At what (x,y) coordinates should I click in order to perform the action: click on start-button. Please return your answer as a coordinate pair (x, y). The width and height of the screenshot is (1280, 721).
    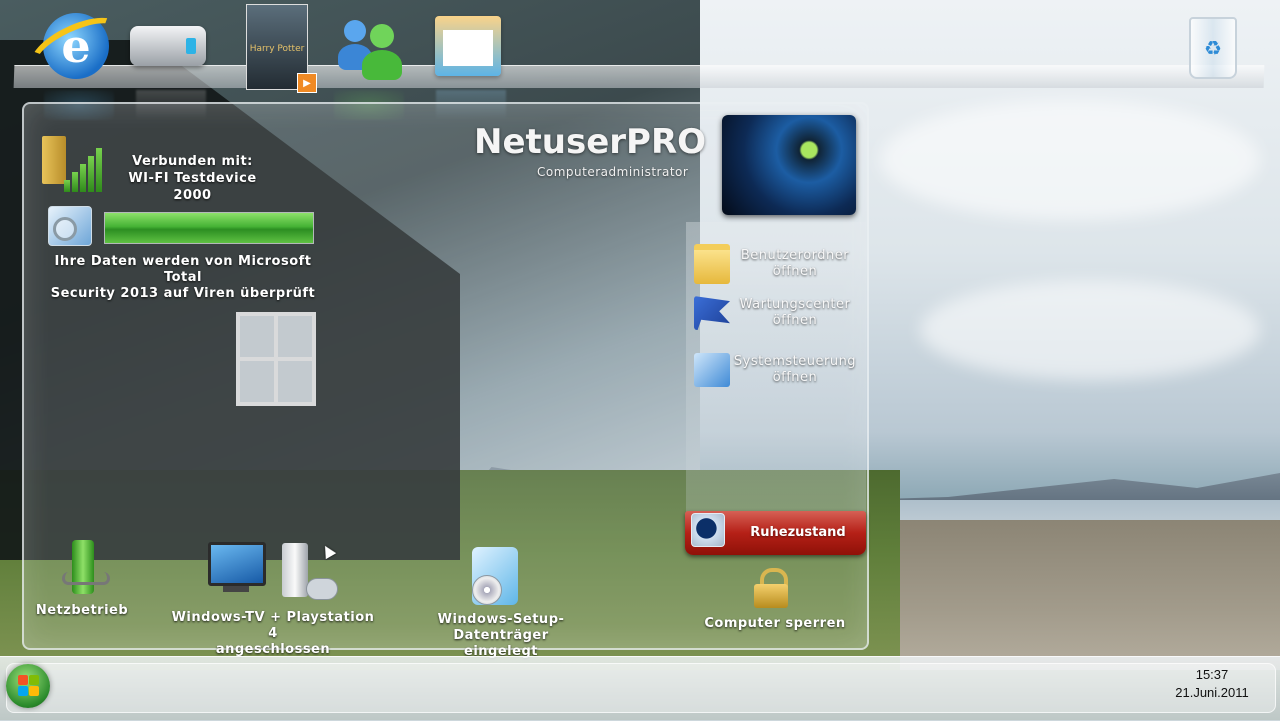
    Looking at the image, I should click on (28, 686).